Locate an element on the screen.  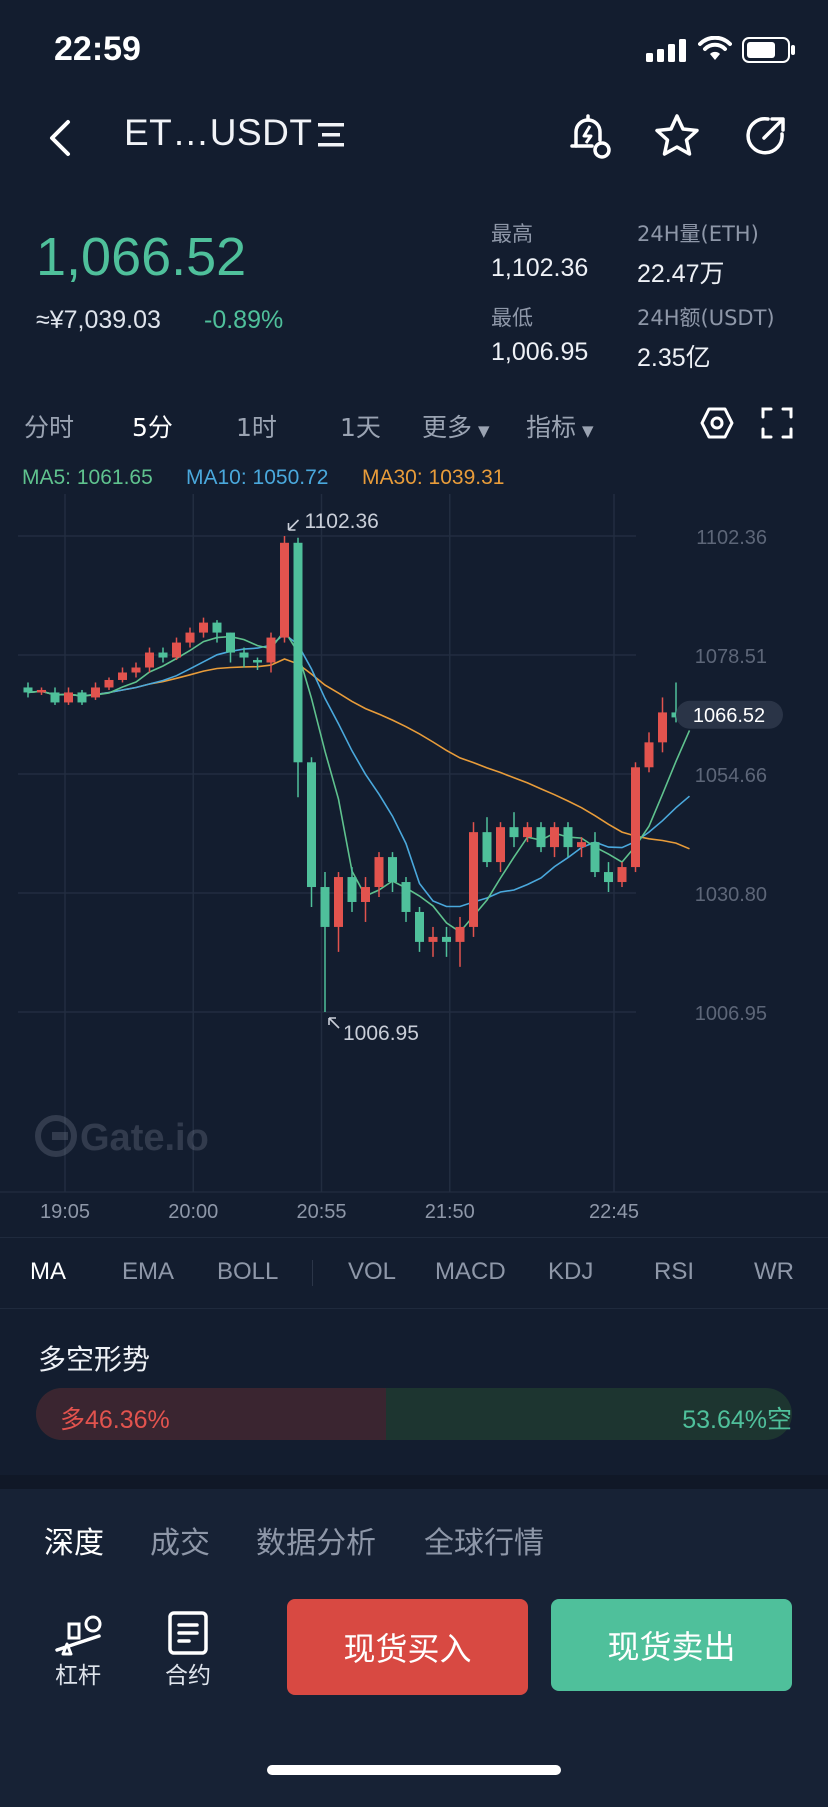
ma5-line is located at coordinates (359, 781).